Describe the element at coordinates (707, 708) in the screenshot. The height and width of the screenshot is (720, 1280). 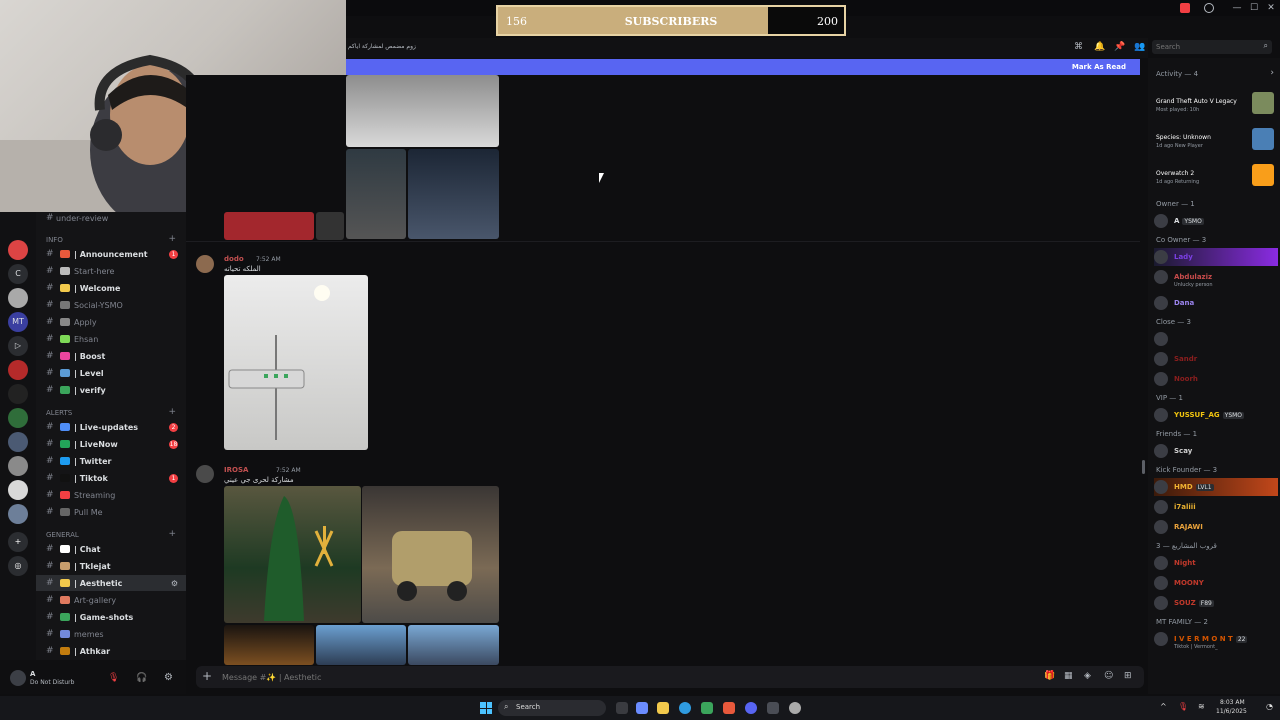
I see `store-icon` at that location.